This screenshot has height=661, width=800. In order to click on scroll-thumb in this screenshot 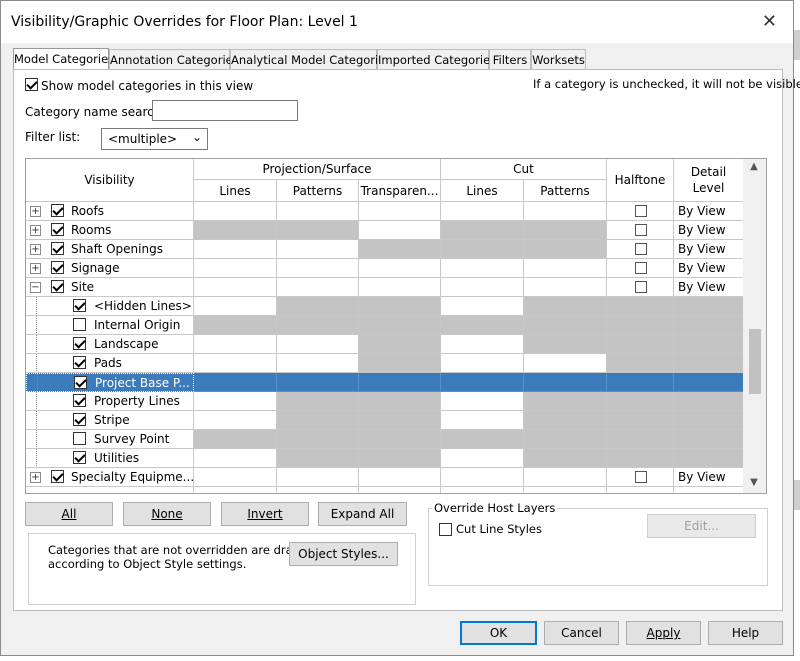, I will do `click(755, 361)`.